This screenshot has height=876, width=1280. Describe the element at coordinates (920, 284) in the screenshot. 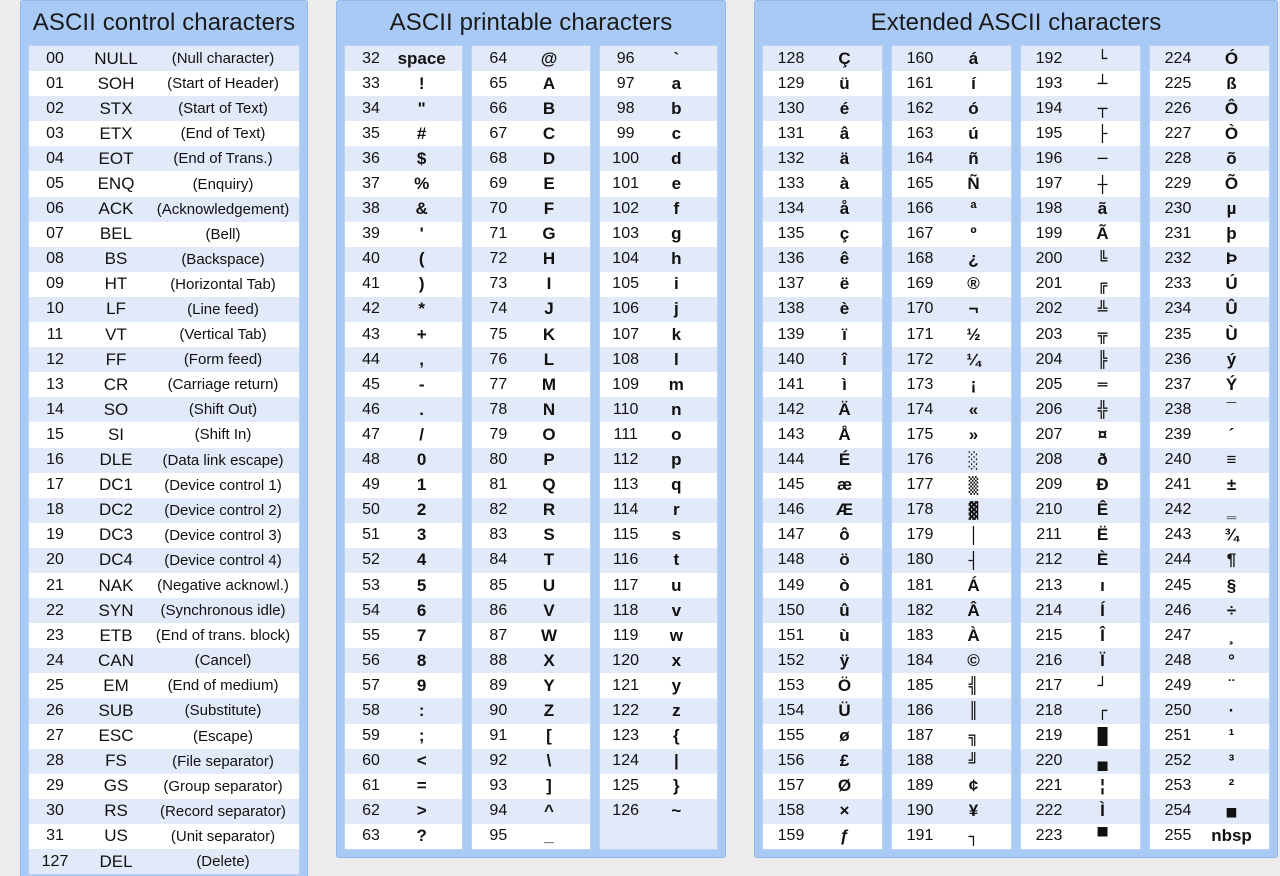

I see `extended-code: 169` at that location.